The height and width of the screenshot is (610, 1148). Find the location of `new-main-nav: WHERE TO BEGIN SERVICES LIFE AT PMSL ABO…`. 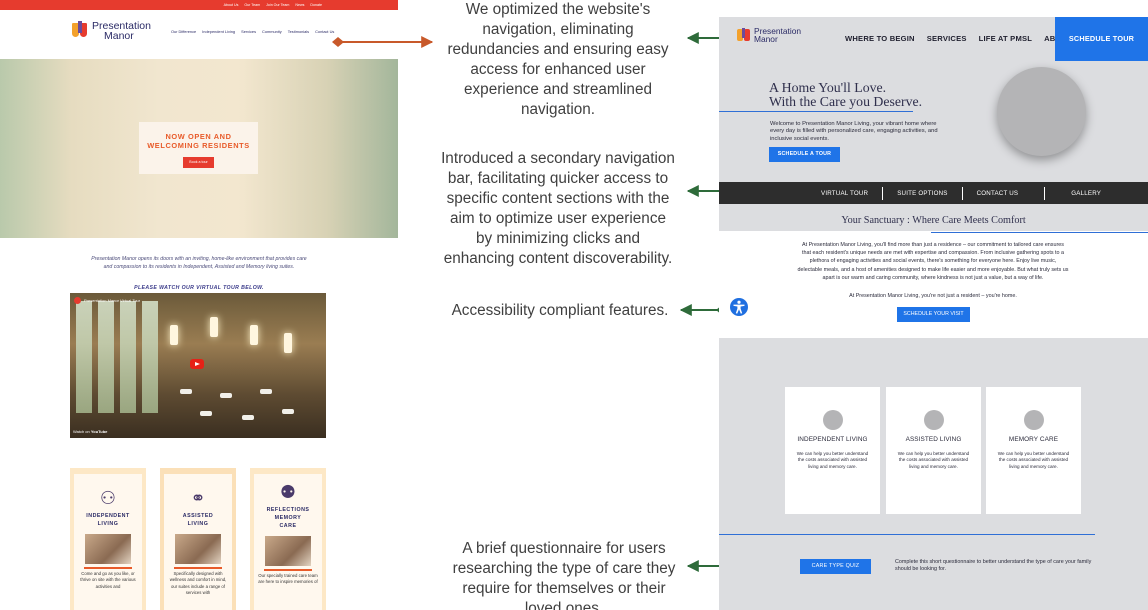

new-main-nav: WHERE TO BEGIN SERVICES LIFE AT PMSL ABO… is located at coordinates (965, 38).